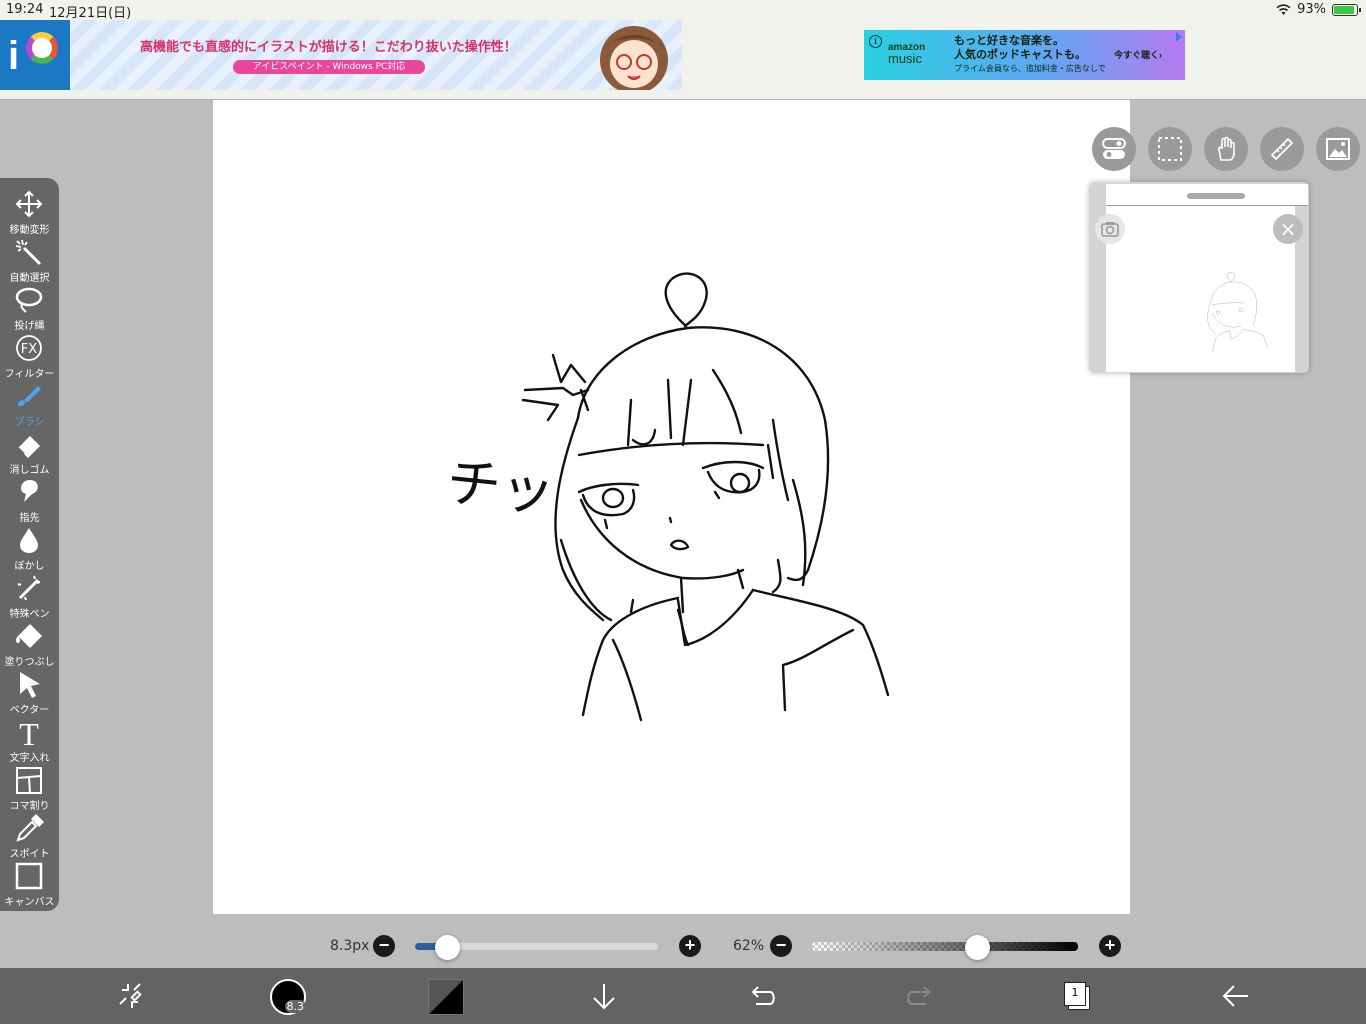  Describe the element at coordinates (1179, 37) in the screenshot. I see `adchoices-icon` at that location.